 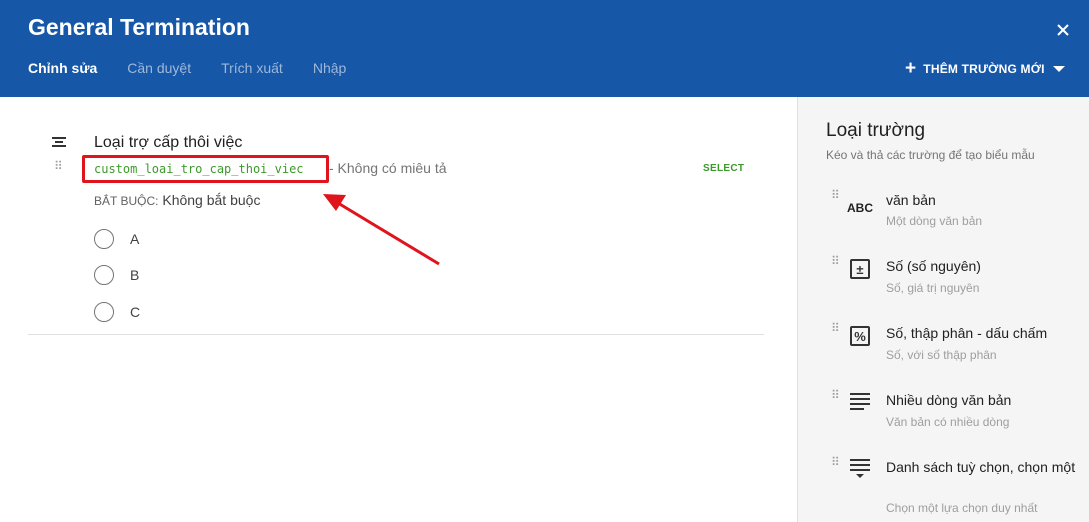 What do you see at coordinates (930, 155) in the screenshot?
I see `sidebar-subtitle: Kéo và thả các trường để tạo biểu mẫu` at bounding box center [930, 155].